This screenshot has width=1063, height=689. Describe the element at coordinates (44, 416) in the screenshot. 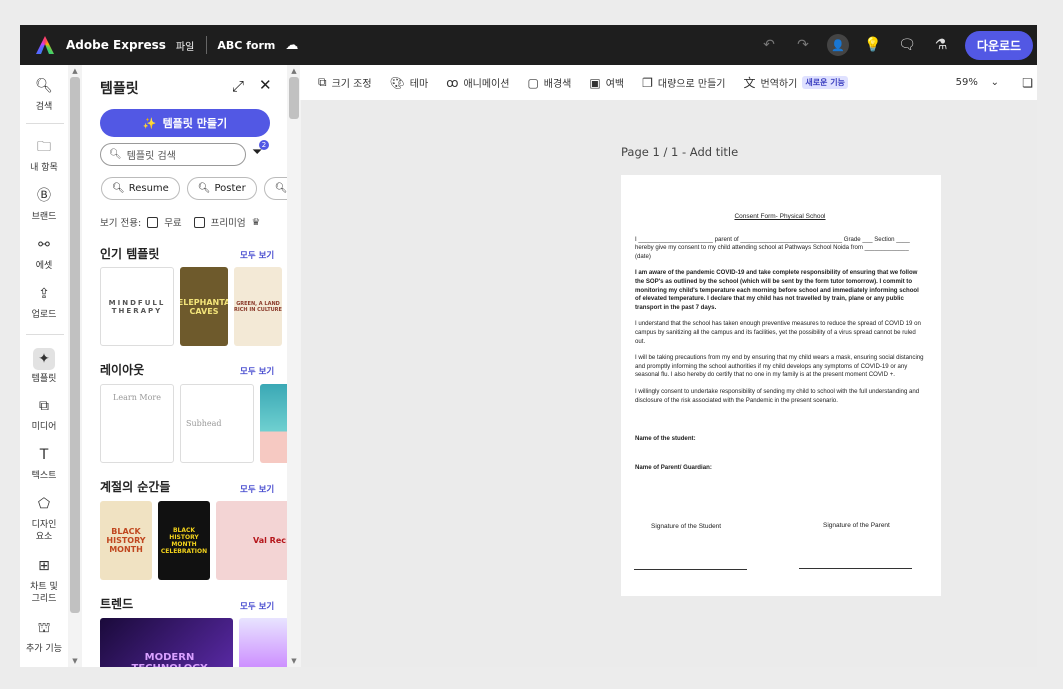

I see `rail-item-media: ⧉ 미디어` at that location.